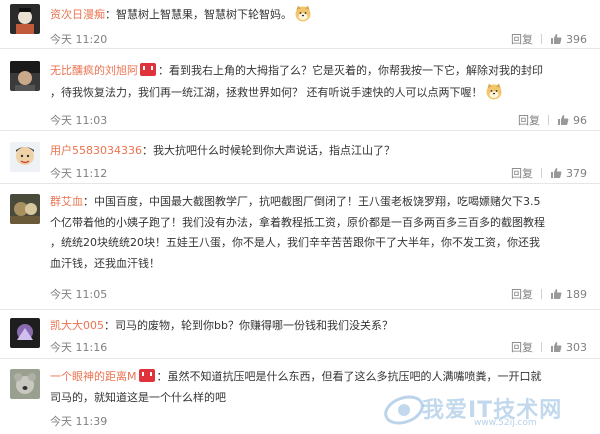 This screenshot has height=434, width=600. I want to click on watermark-url: www.52ij.com, so click(505, 423).